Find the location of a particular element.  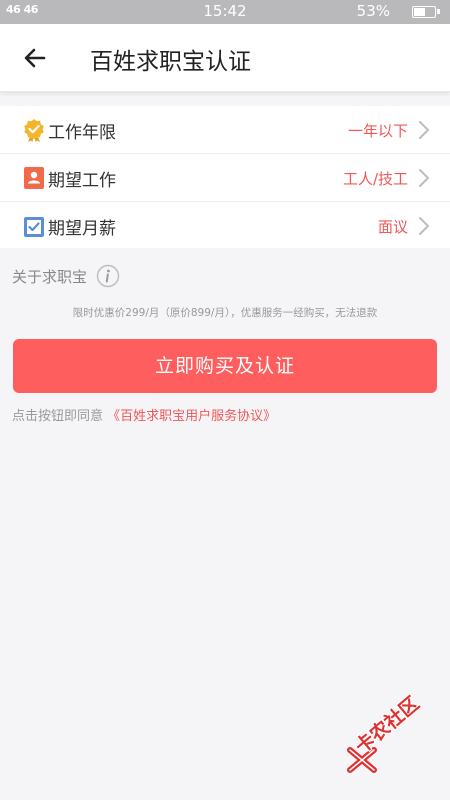

about-section: 关于求职宝 is located at coordinates (66, 276).